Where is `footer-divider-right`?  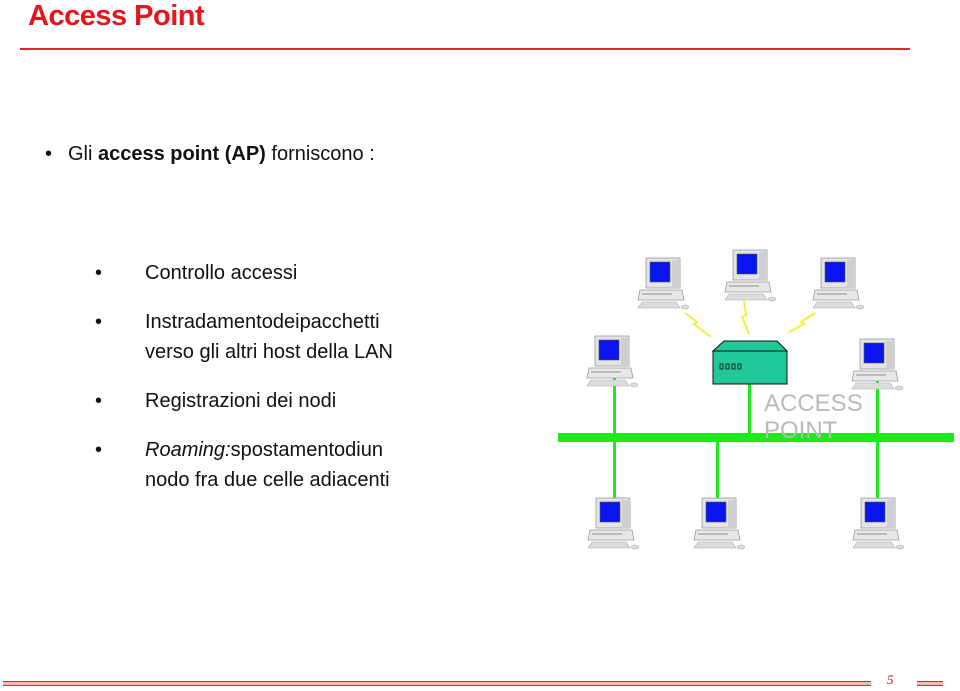 footer-divider-right is located at coordinates (930, 683).